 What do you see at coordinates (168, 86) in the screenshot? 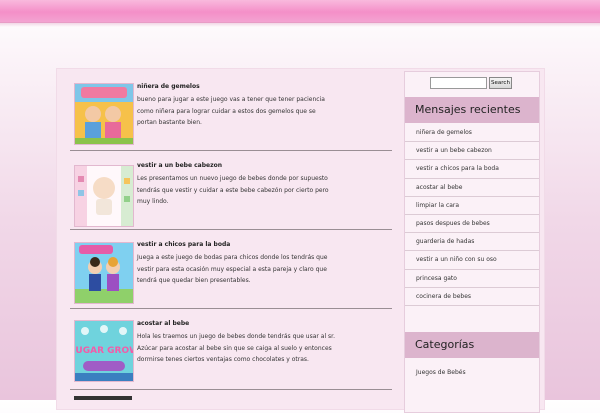
I see `post-title: niñera de gemelos` at bounding box center [168, 86].